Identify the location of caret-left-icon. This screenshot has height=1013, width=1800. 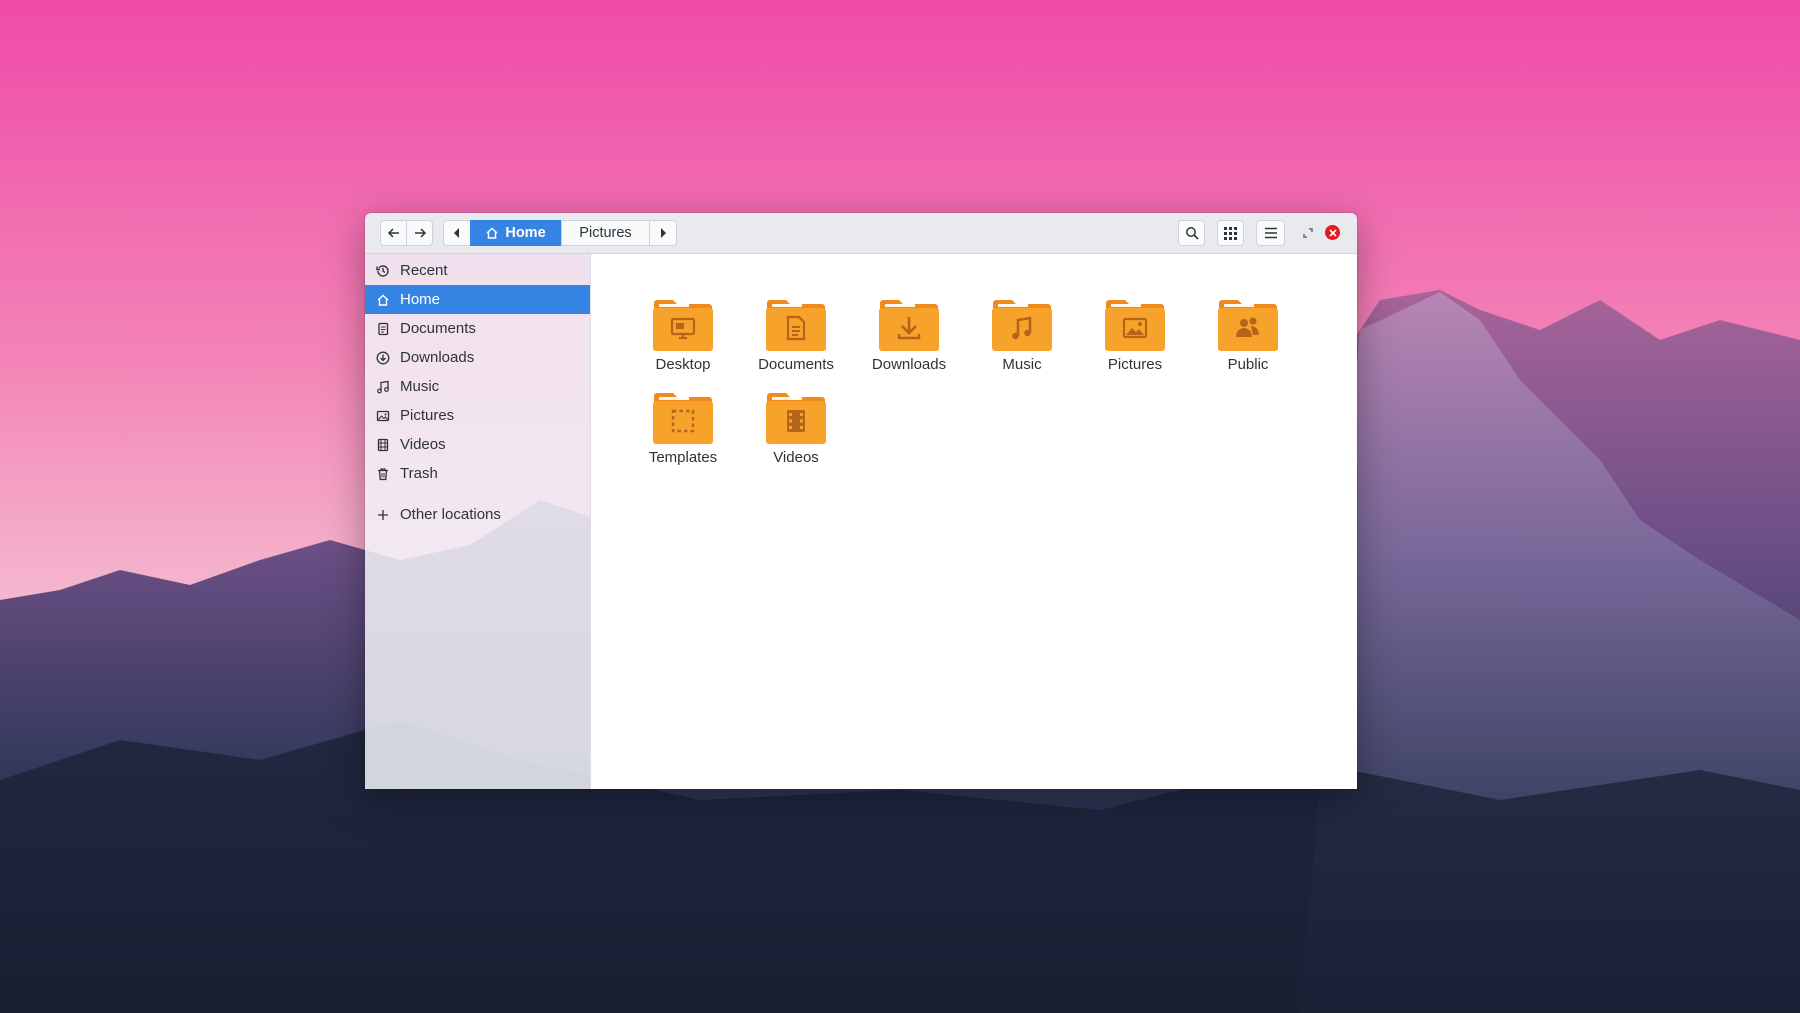
(456, 233).